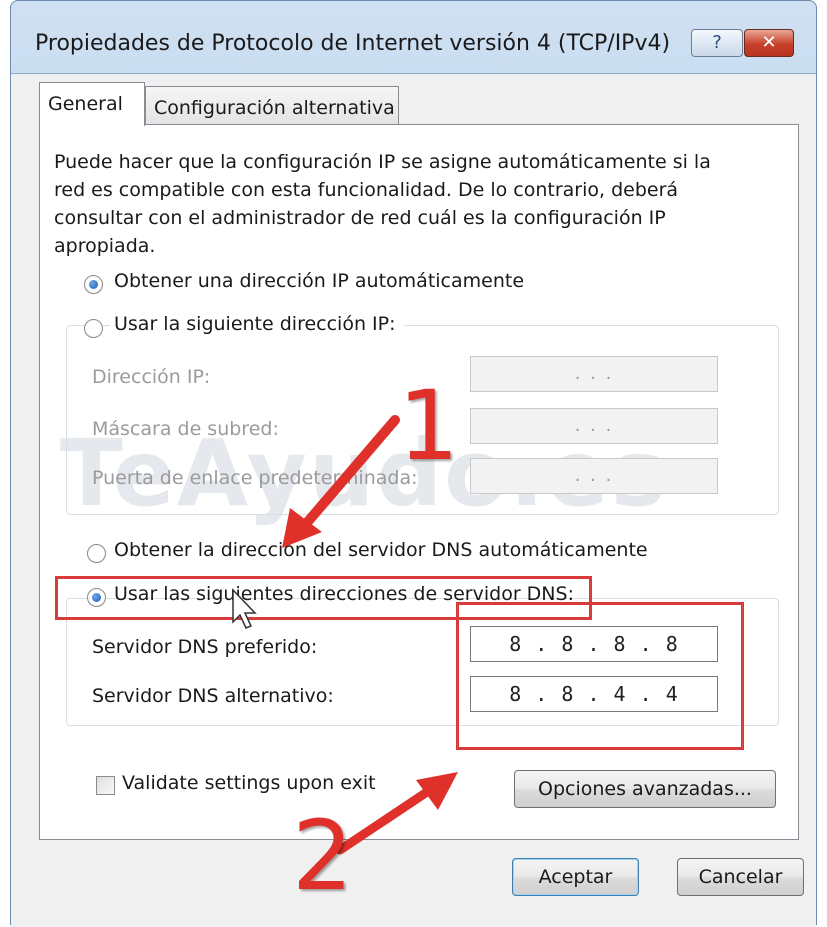 The width and height of the screenshot is (827, 927). Describe the element at coordinates (341, 481) in the screenshot. I see `arrow-1-icon` at that location.